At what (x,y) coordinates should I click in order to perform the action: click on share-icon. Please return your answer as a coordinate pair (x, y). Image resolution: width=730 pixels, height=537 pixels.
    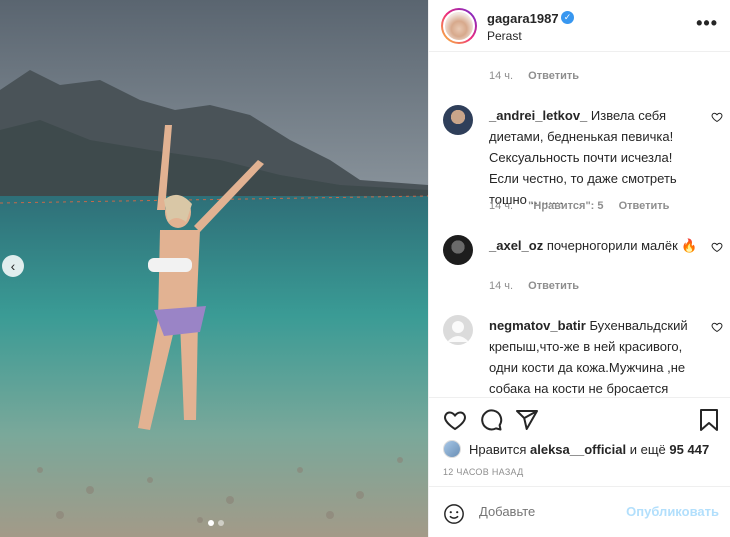
    Looking at the image, I should click on (527, 420).